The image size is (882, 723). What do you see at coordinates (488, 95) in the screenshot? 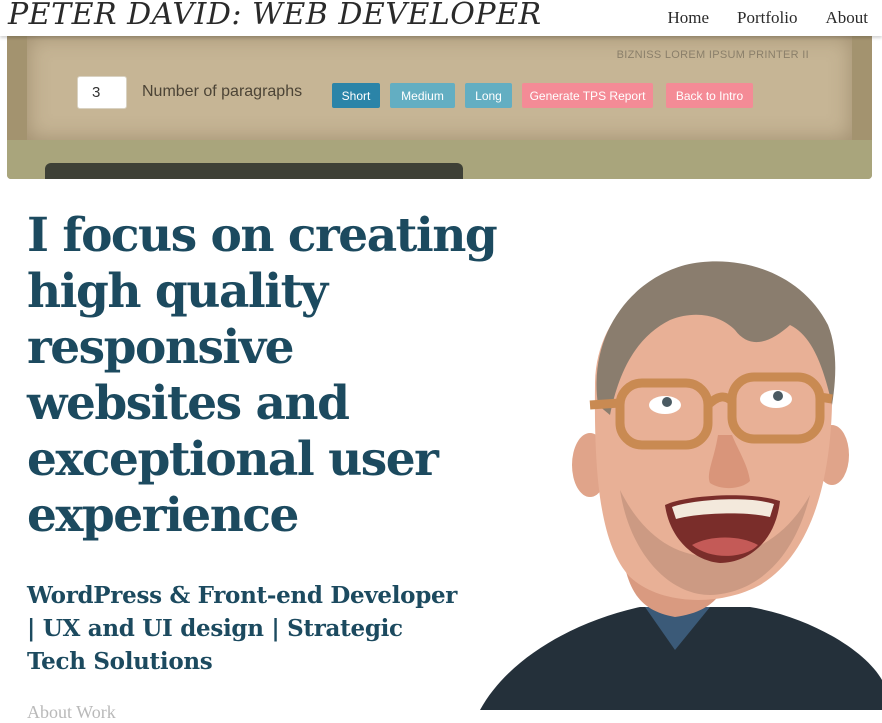
I see `long-button: Long` at bounding box center [488, 95].